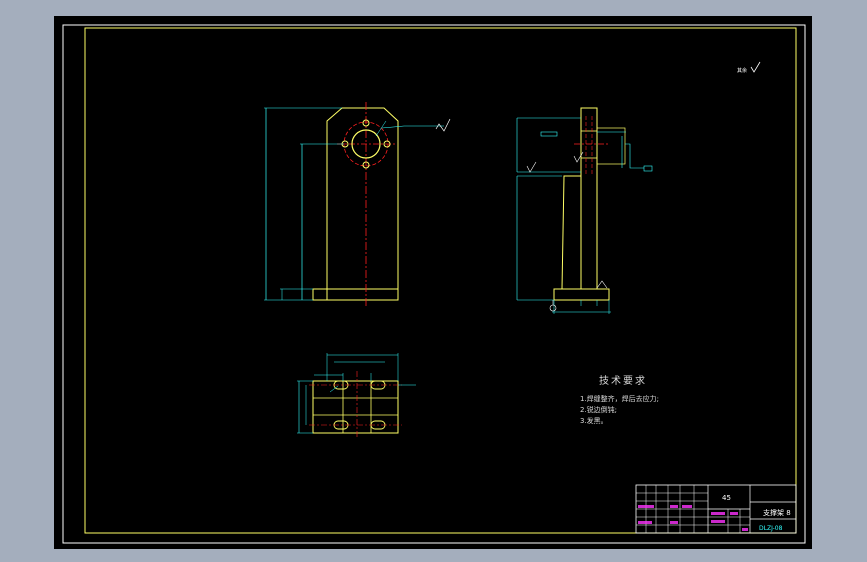 The image size is (867, 562). What do you see at coordinates (443, 125) in the screenshot?
I see `roughness-symbol-icon` at bounding box center [443, 125].